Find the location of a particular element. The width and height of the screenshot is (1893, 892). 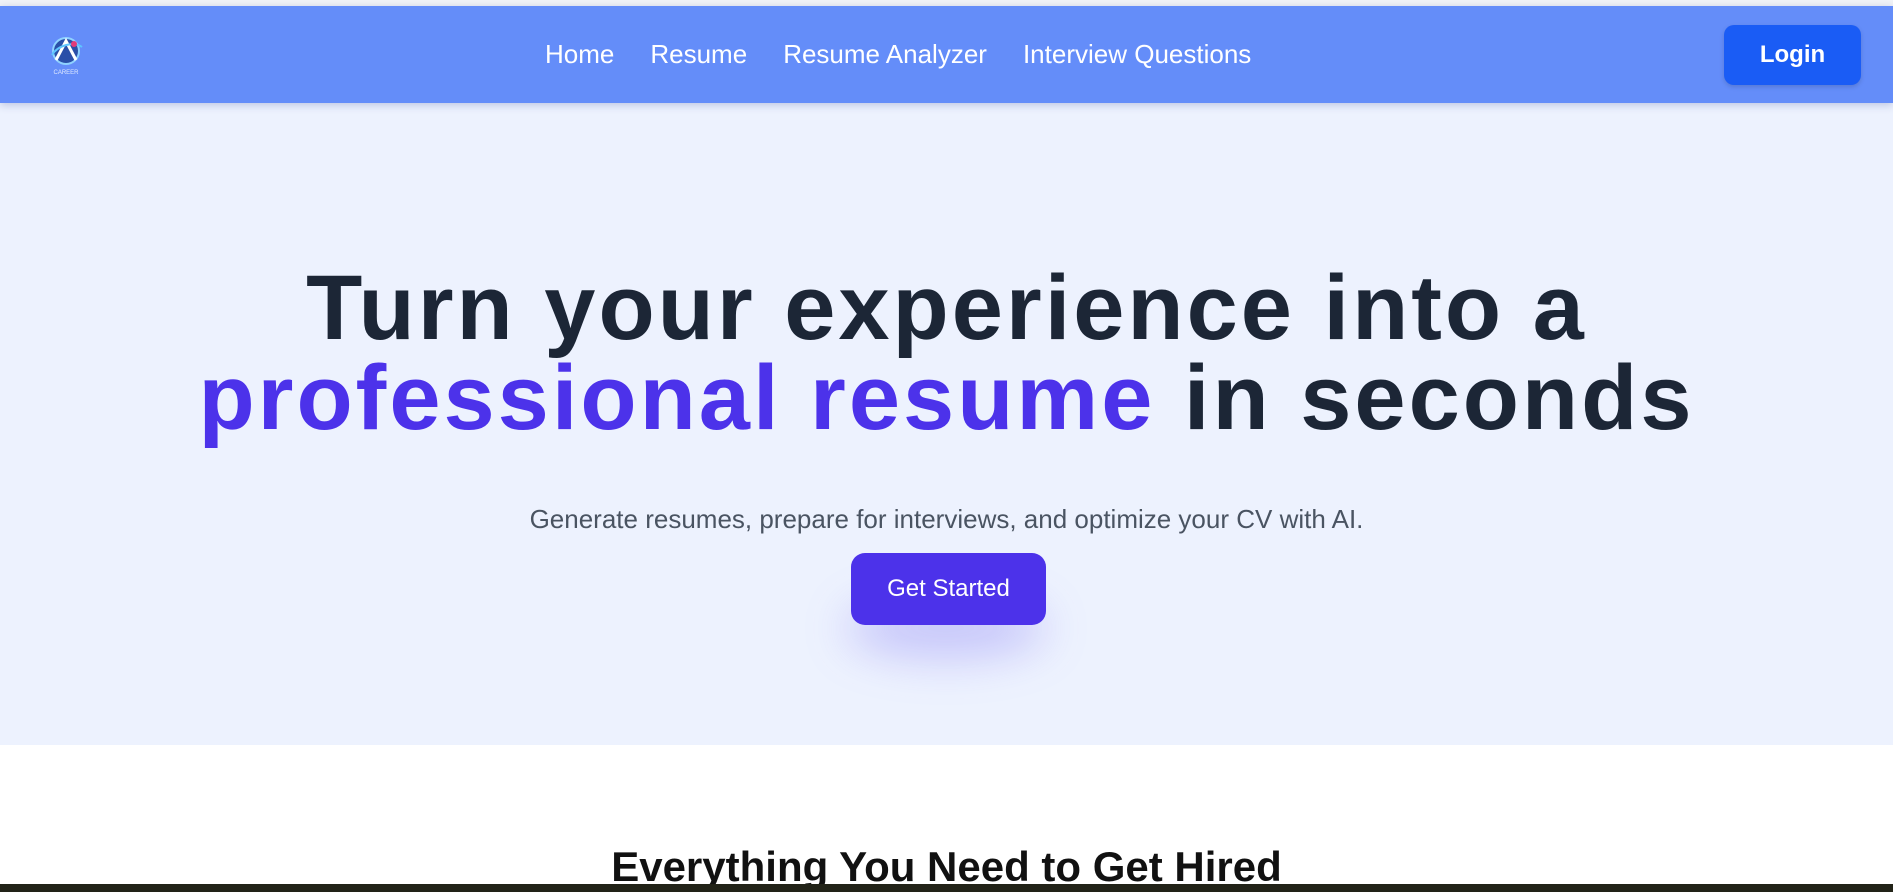

window-bottom-edge is located at coordinates (946, 888).